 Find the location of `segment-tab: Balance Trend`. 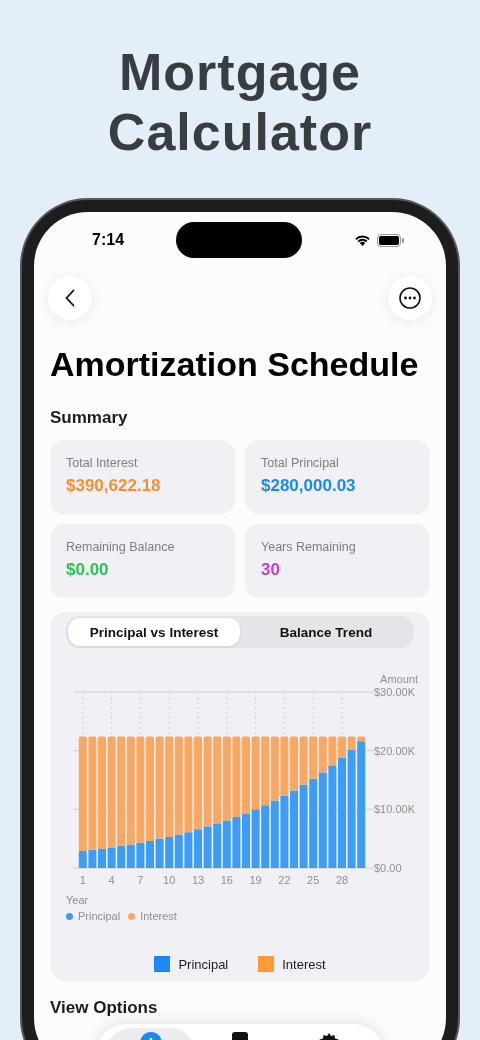

segment-tab: Balance Trend is located at coordinates (326, 632).